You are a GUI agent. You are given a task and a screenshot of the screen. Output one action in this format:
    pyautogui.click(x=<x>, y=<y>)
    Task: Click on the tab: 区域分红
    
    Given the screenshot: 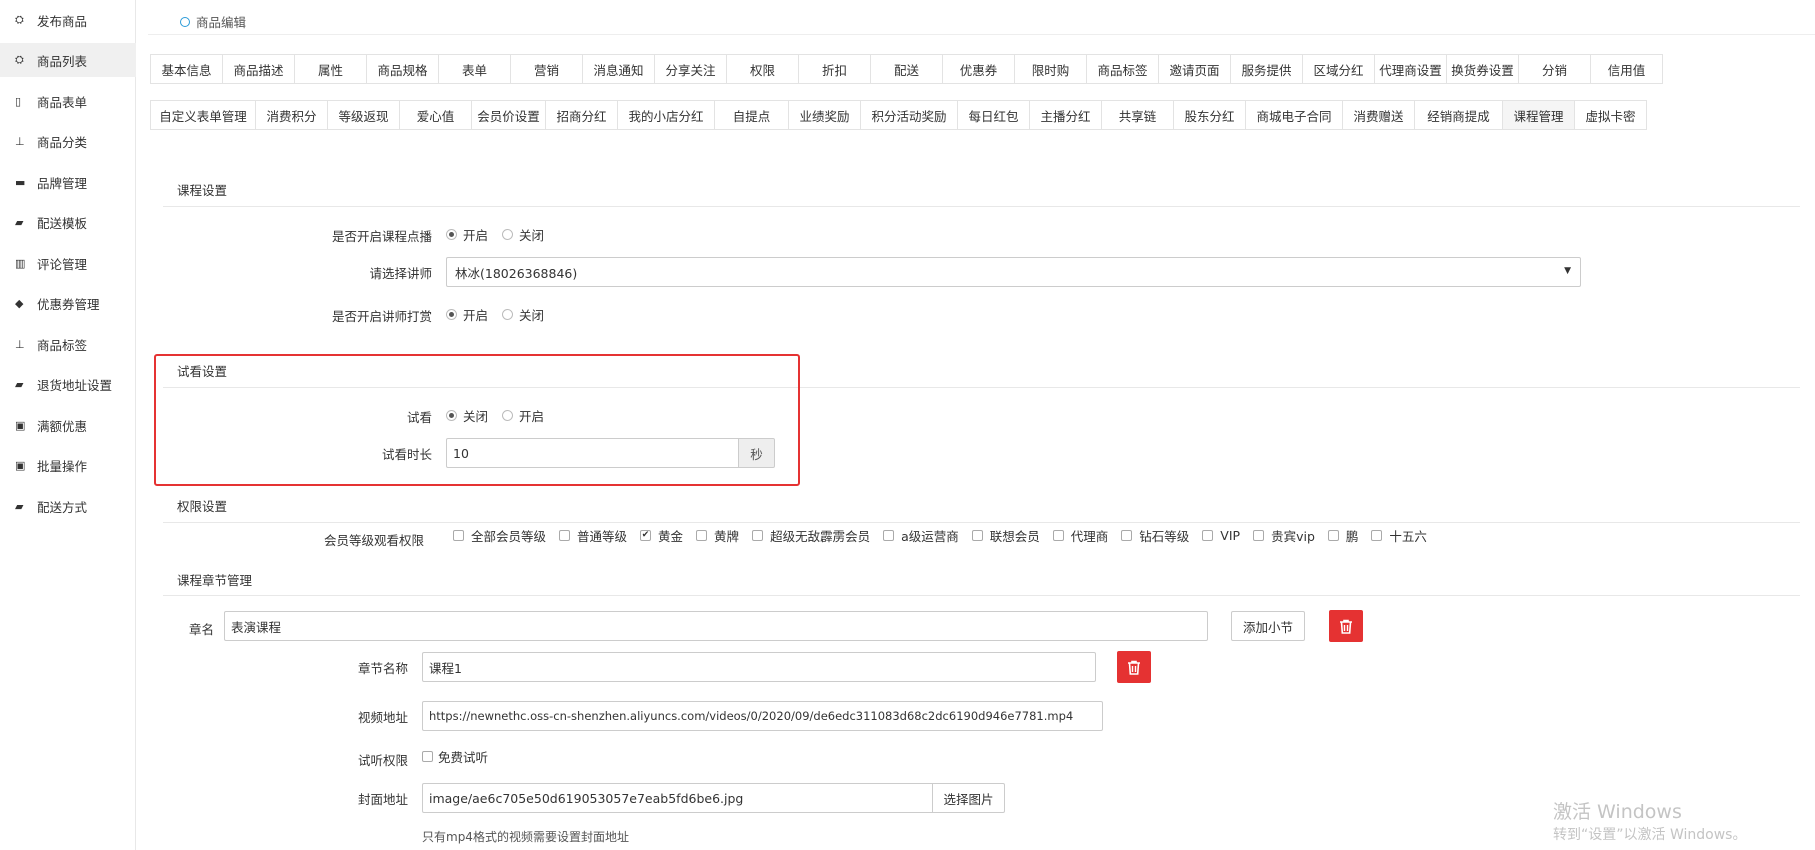 What is the action you would take?
    pyautogui.click(x=1338, y=69)
    